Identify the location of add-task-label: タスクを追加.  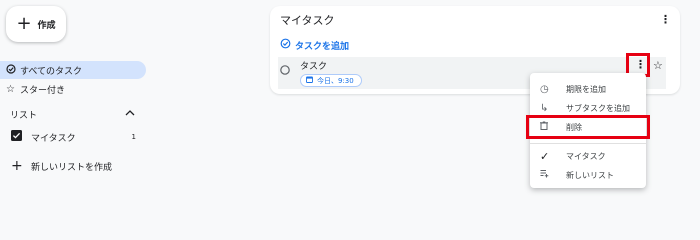
(322, 46).